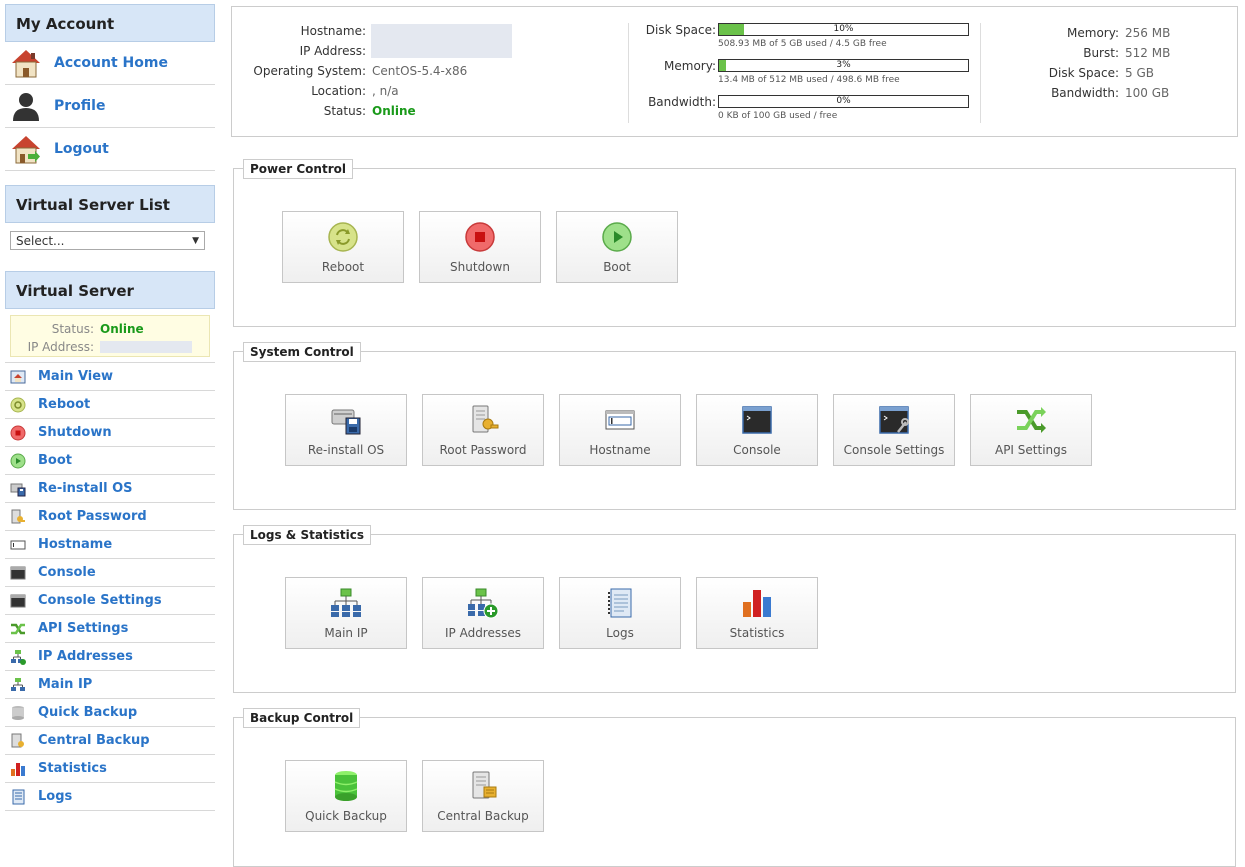 The width and height of the screenshot is (1245, 867). I want to click on server-status-box: Status: Online IP Address:, so click(110, 336).